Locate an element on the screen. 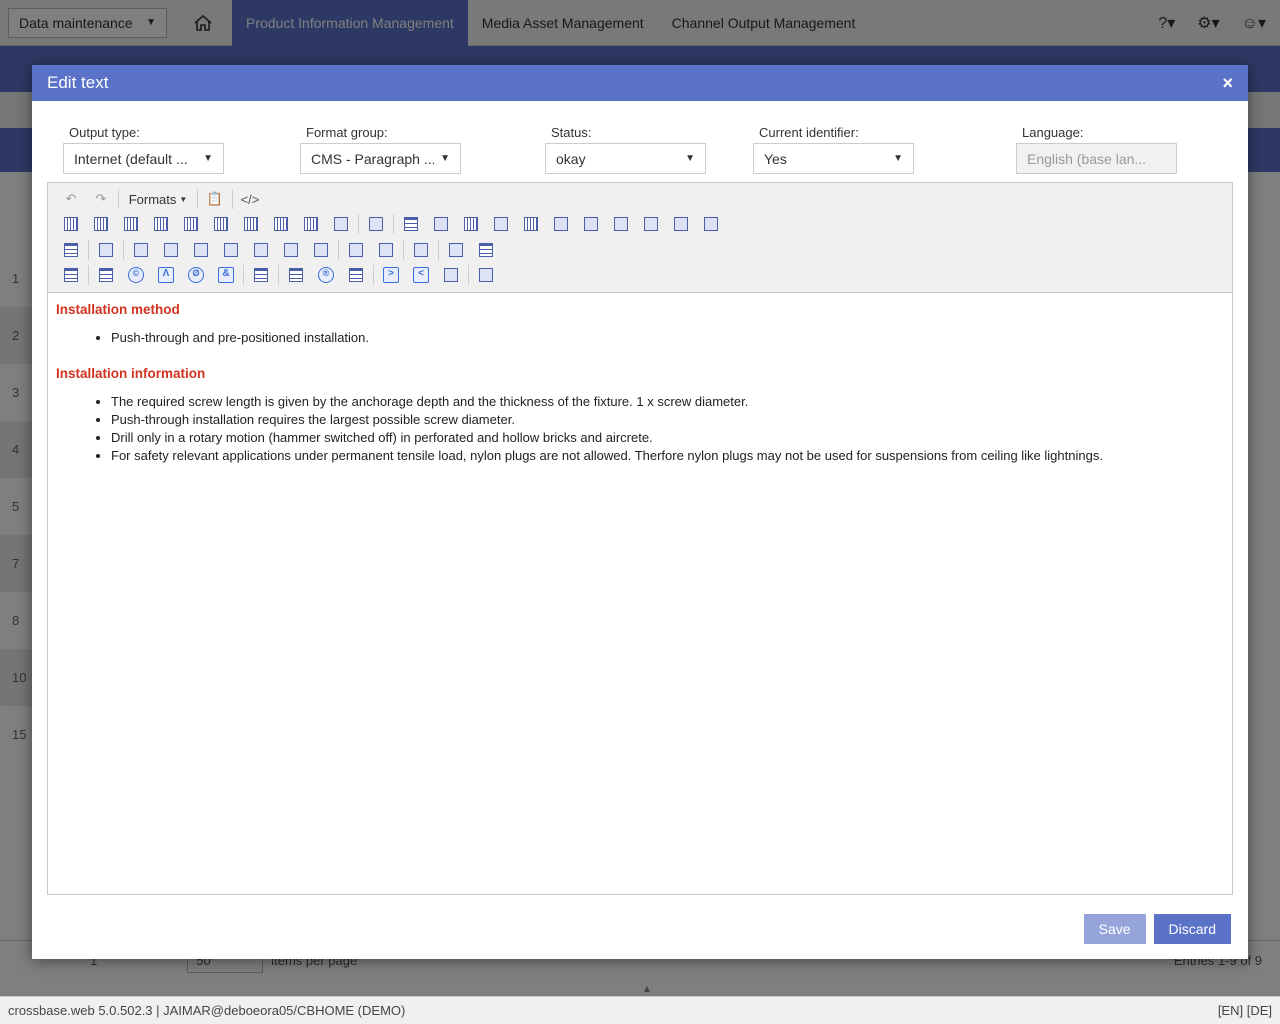 This screenshot has width=1280, height=1024. greater-than-button: > is located at coordinates (391, 275).